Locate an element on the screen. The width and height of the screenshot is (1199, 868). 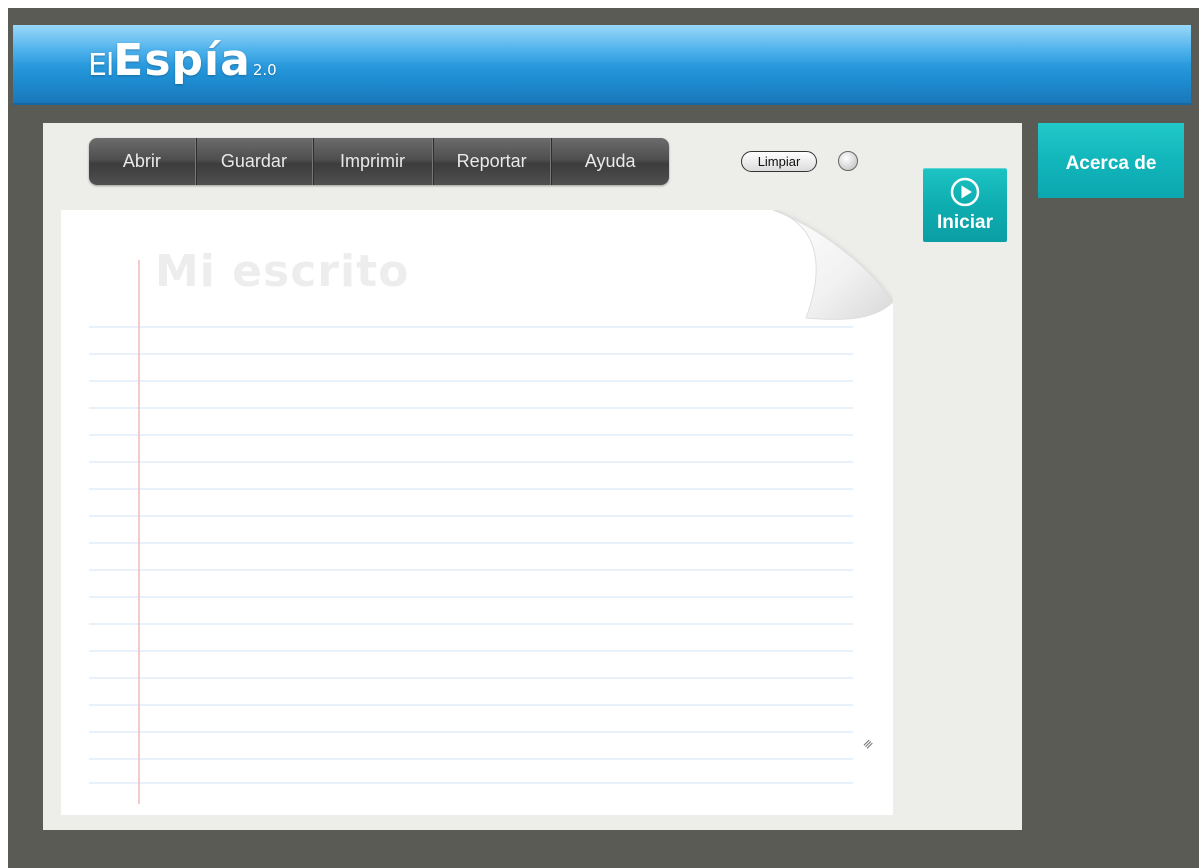
menu-item-imprimir: Imprimir is located at coordinates (373, 161).